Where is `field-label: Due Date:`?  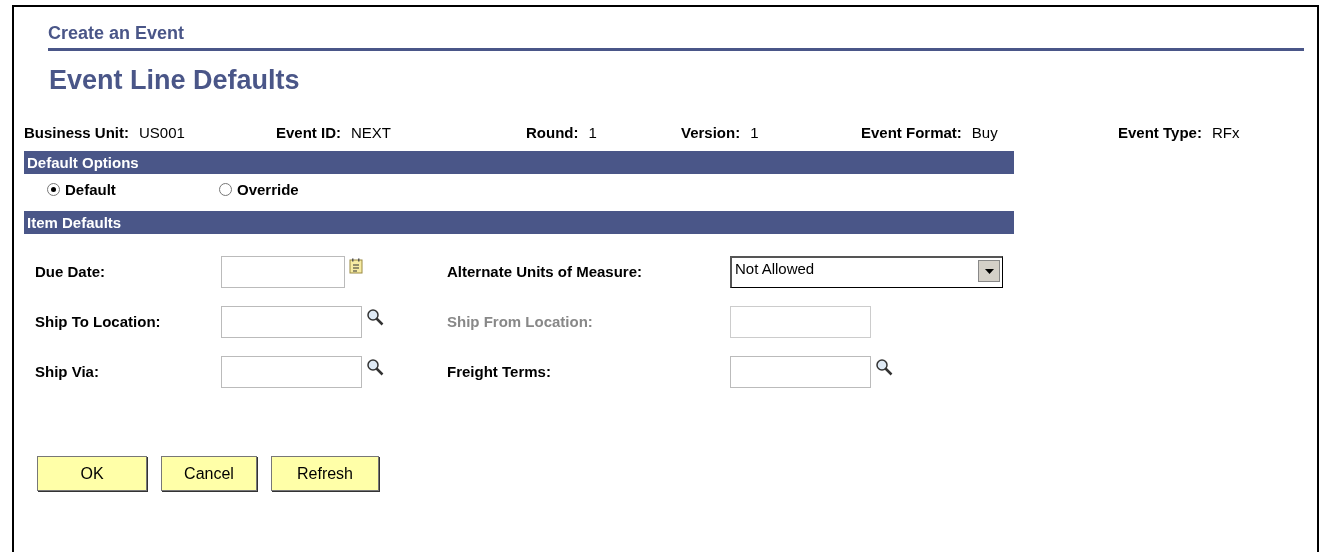
field-label: Due Date: is located at coordinates (70, 272).